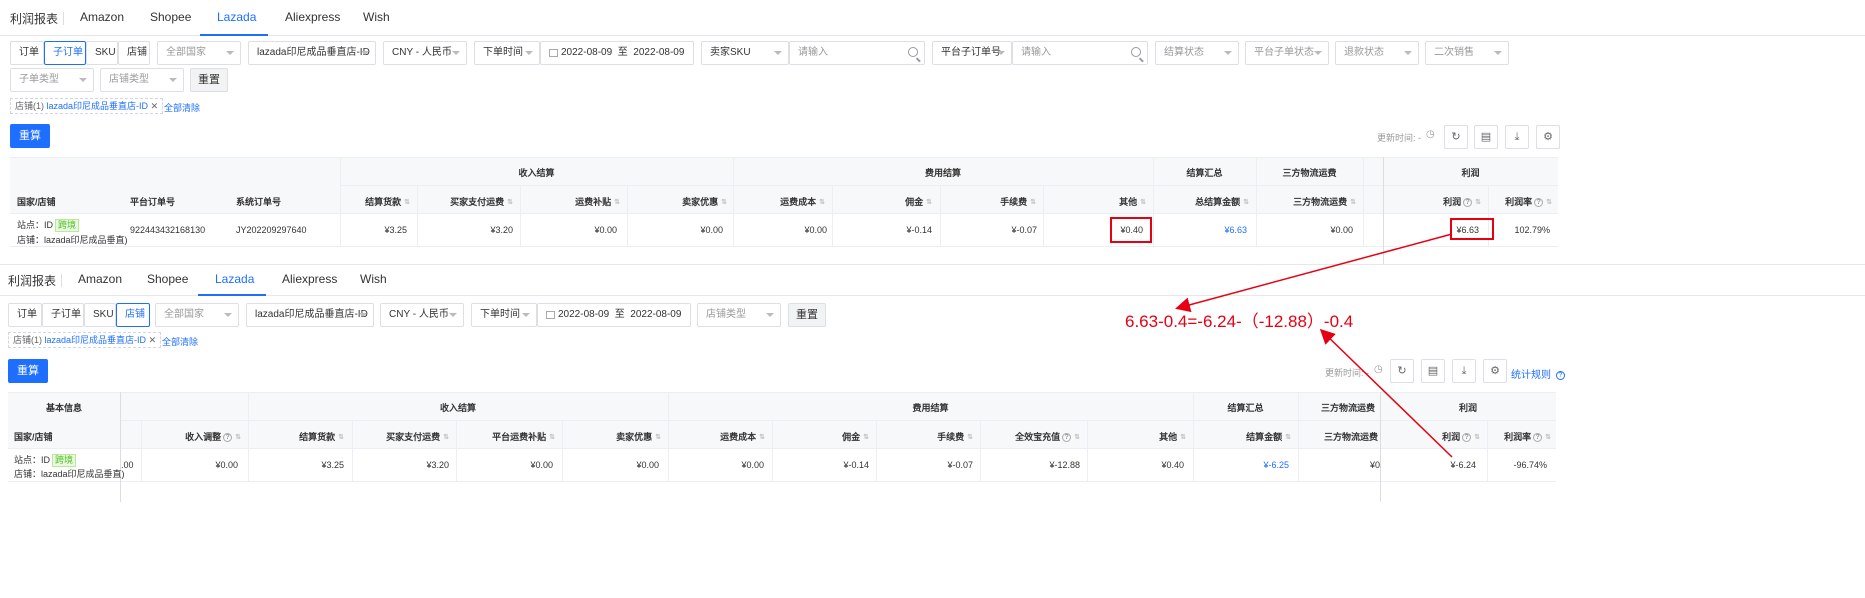  I want to click on arrow-profit-to-formula, so click(1314, 273).